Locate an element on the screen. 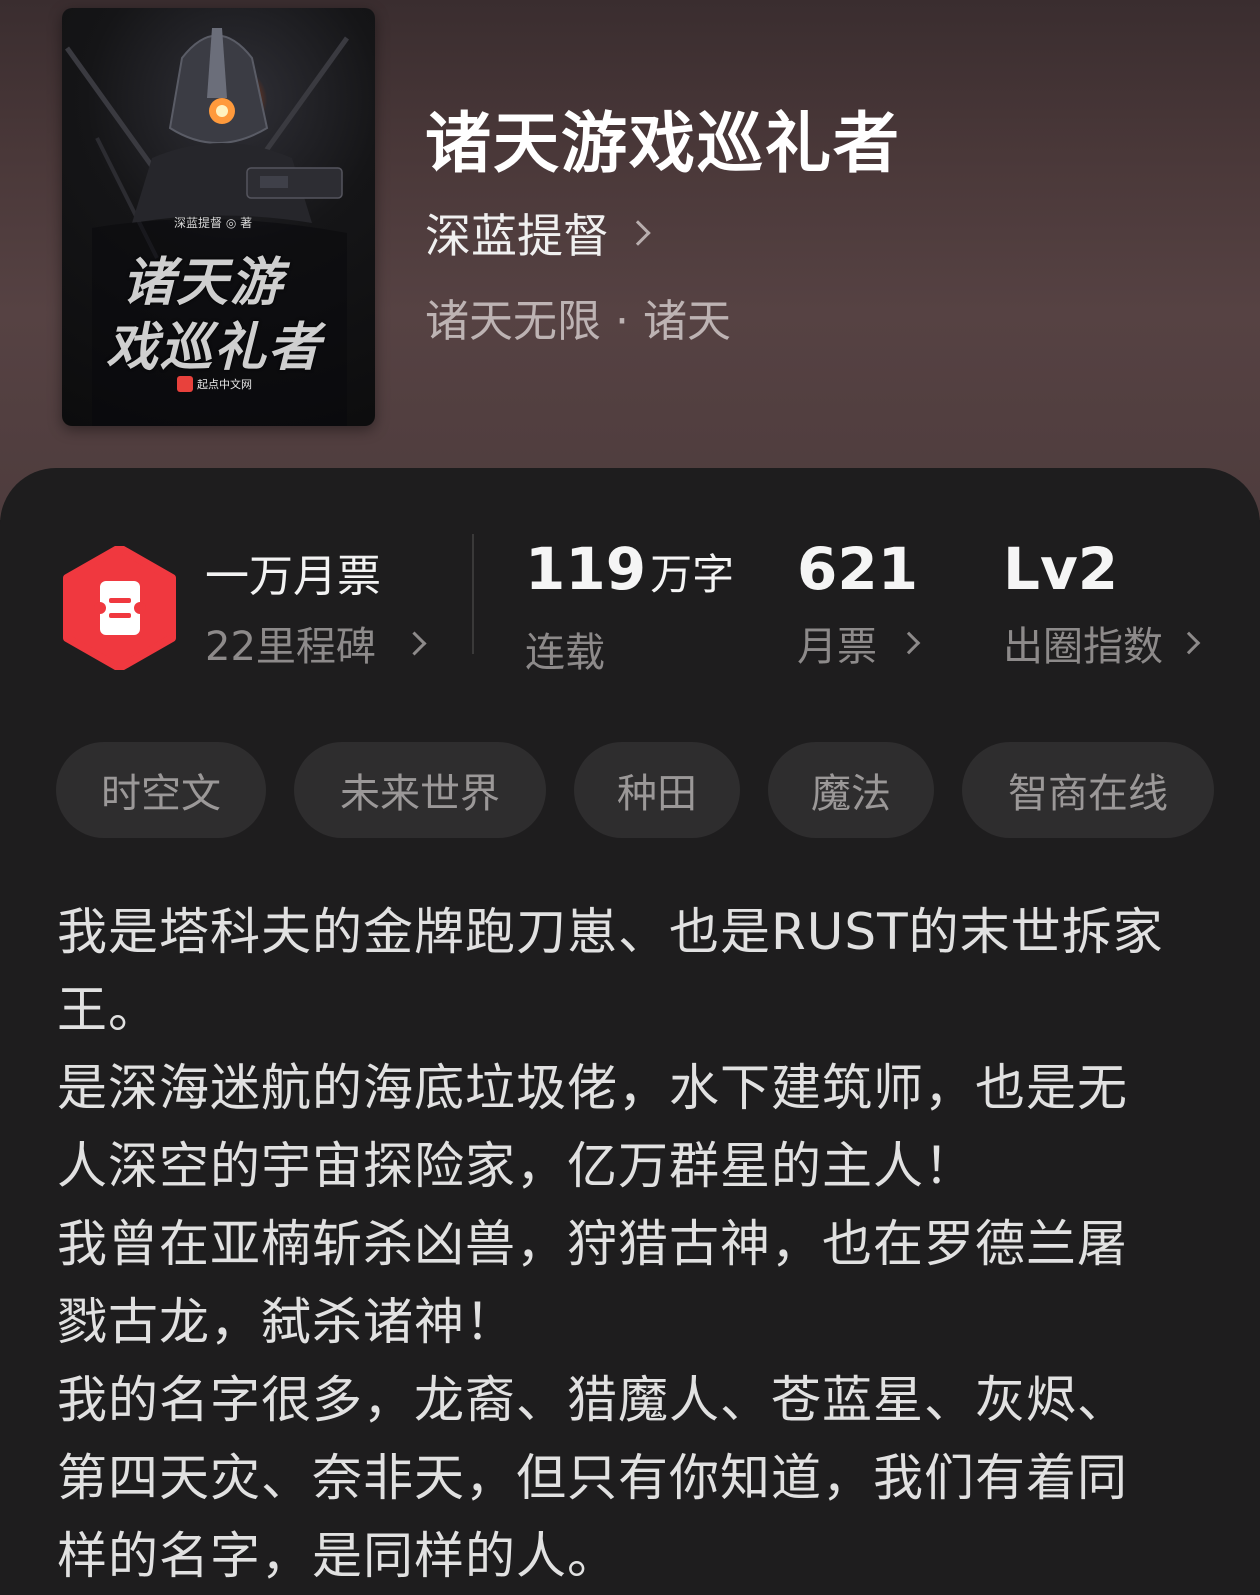 The width and height of the screenshot is (1260, 1595). influence-index-stat: Lv2 出圈指数 is located at coordinates (1102, 603).